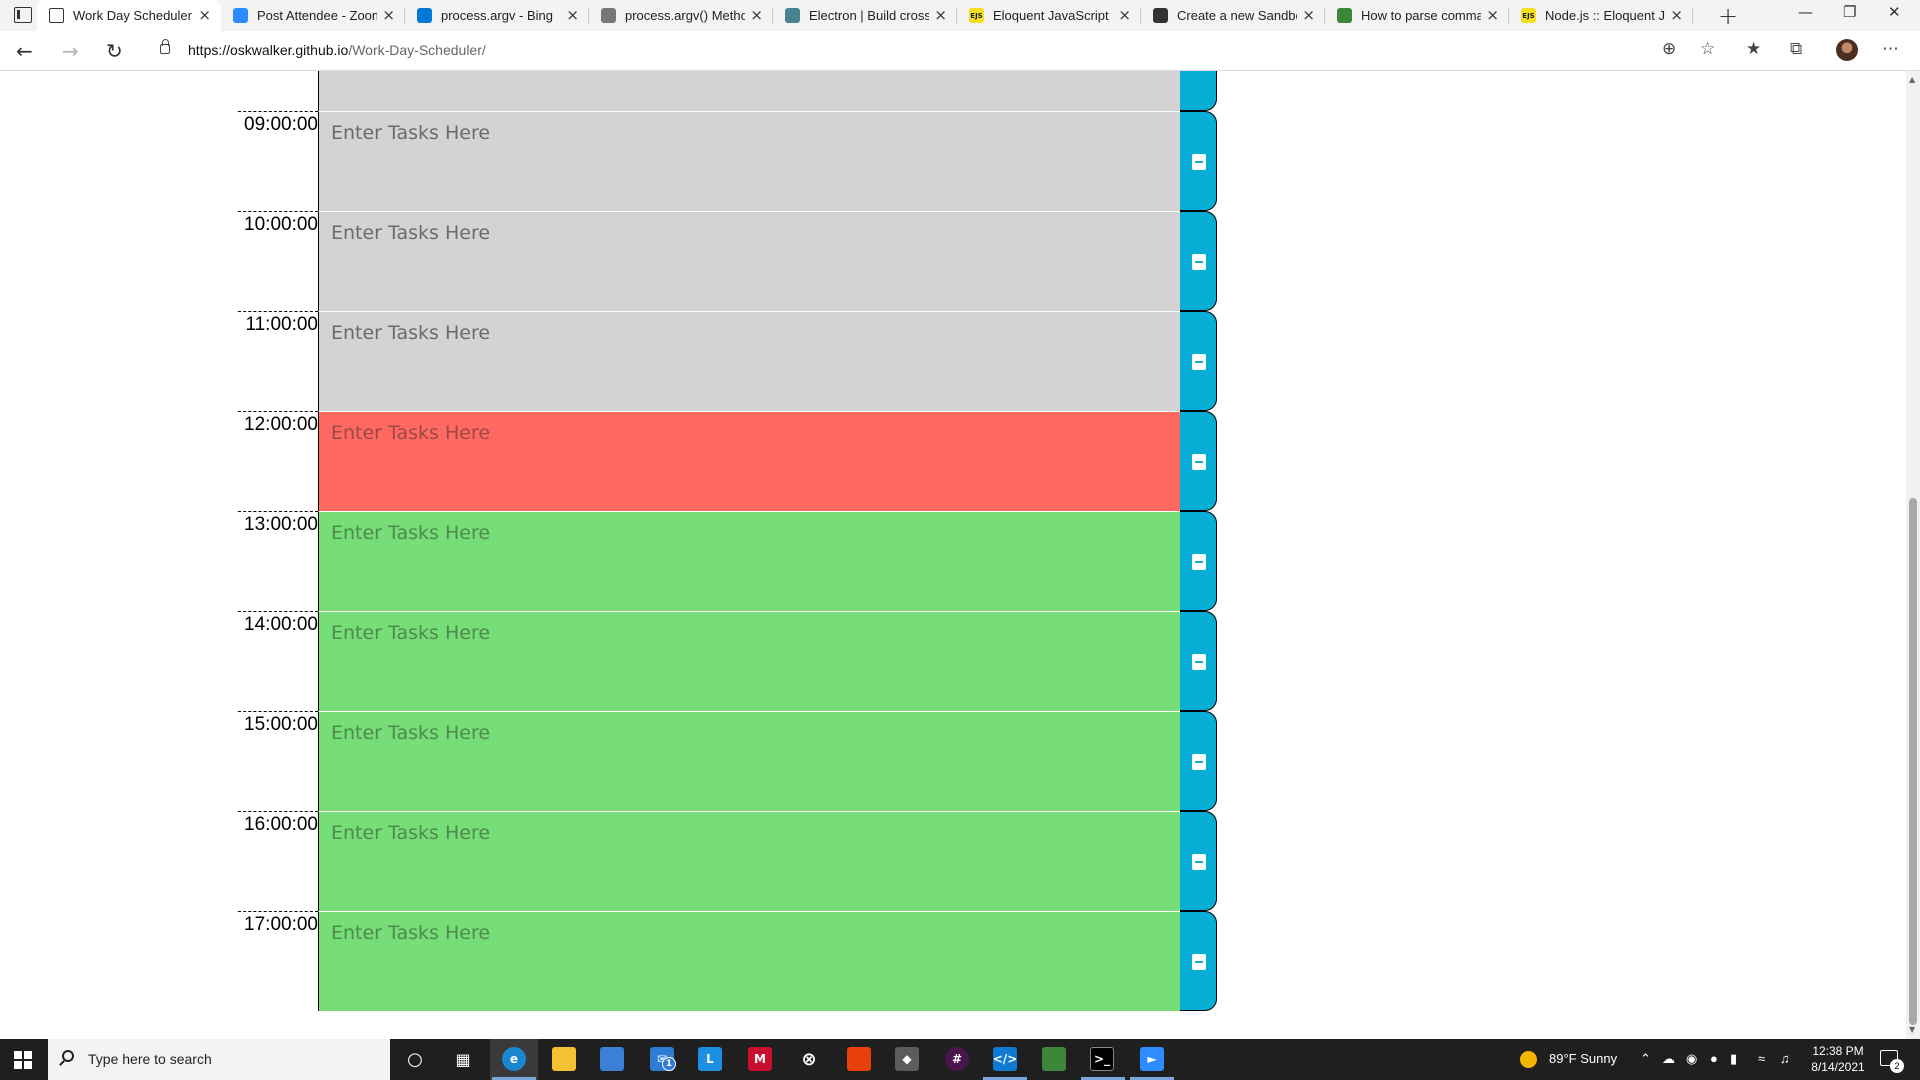 The image size is (1920, 1080). What do you see at coordinates (564, 1059) in the screenshot?
I see `file-explorer-icon` at bounding box center [564, 1059].